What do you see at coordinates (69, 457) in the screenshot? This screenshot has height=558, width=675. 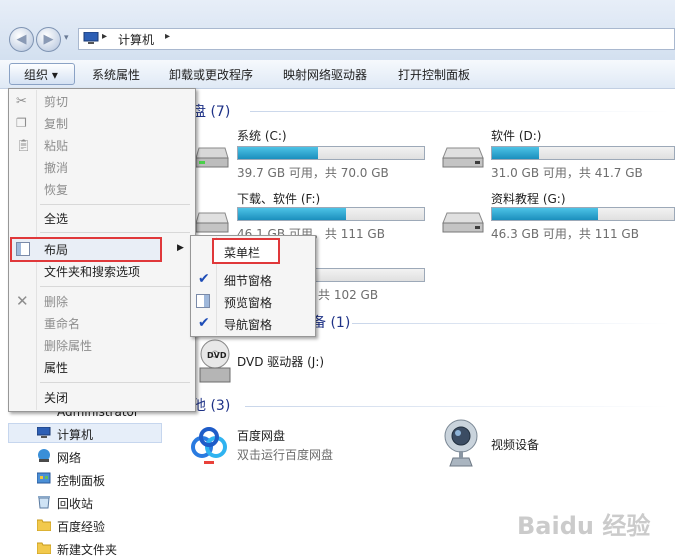 I see `nav-item-network: 网络` at bounding box center [69, 457].